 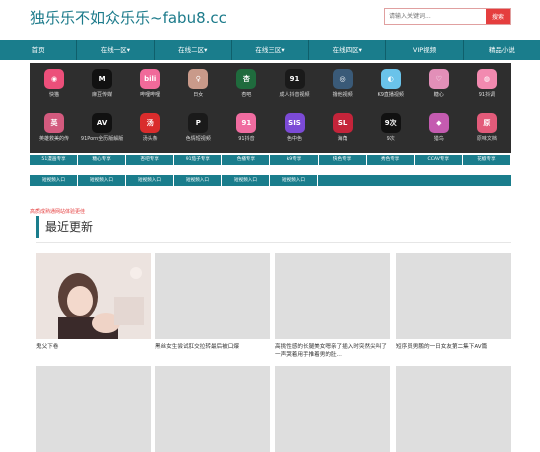 What do you see at coordinates (198, 95) in the screenshot?
I see `app-label: 日女` at bounding box center [198, 95].